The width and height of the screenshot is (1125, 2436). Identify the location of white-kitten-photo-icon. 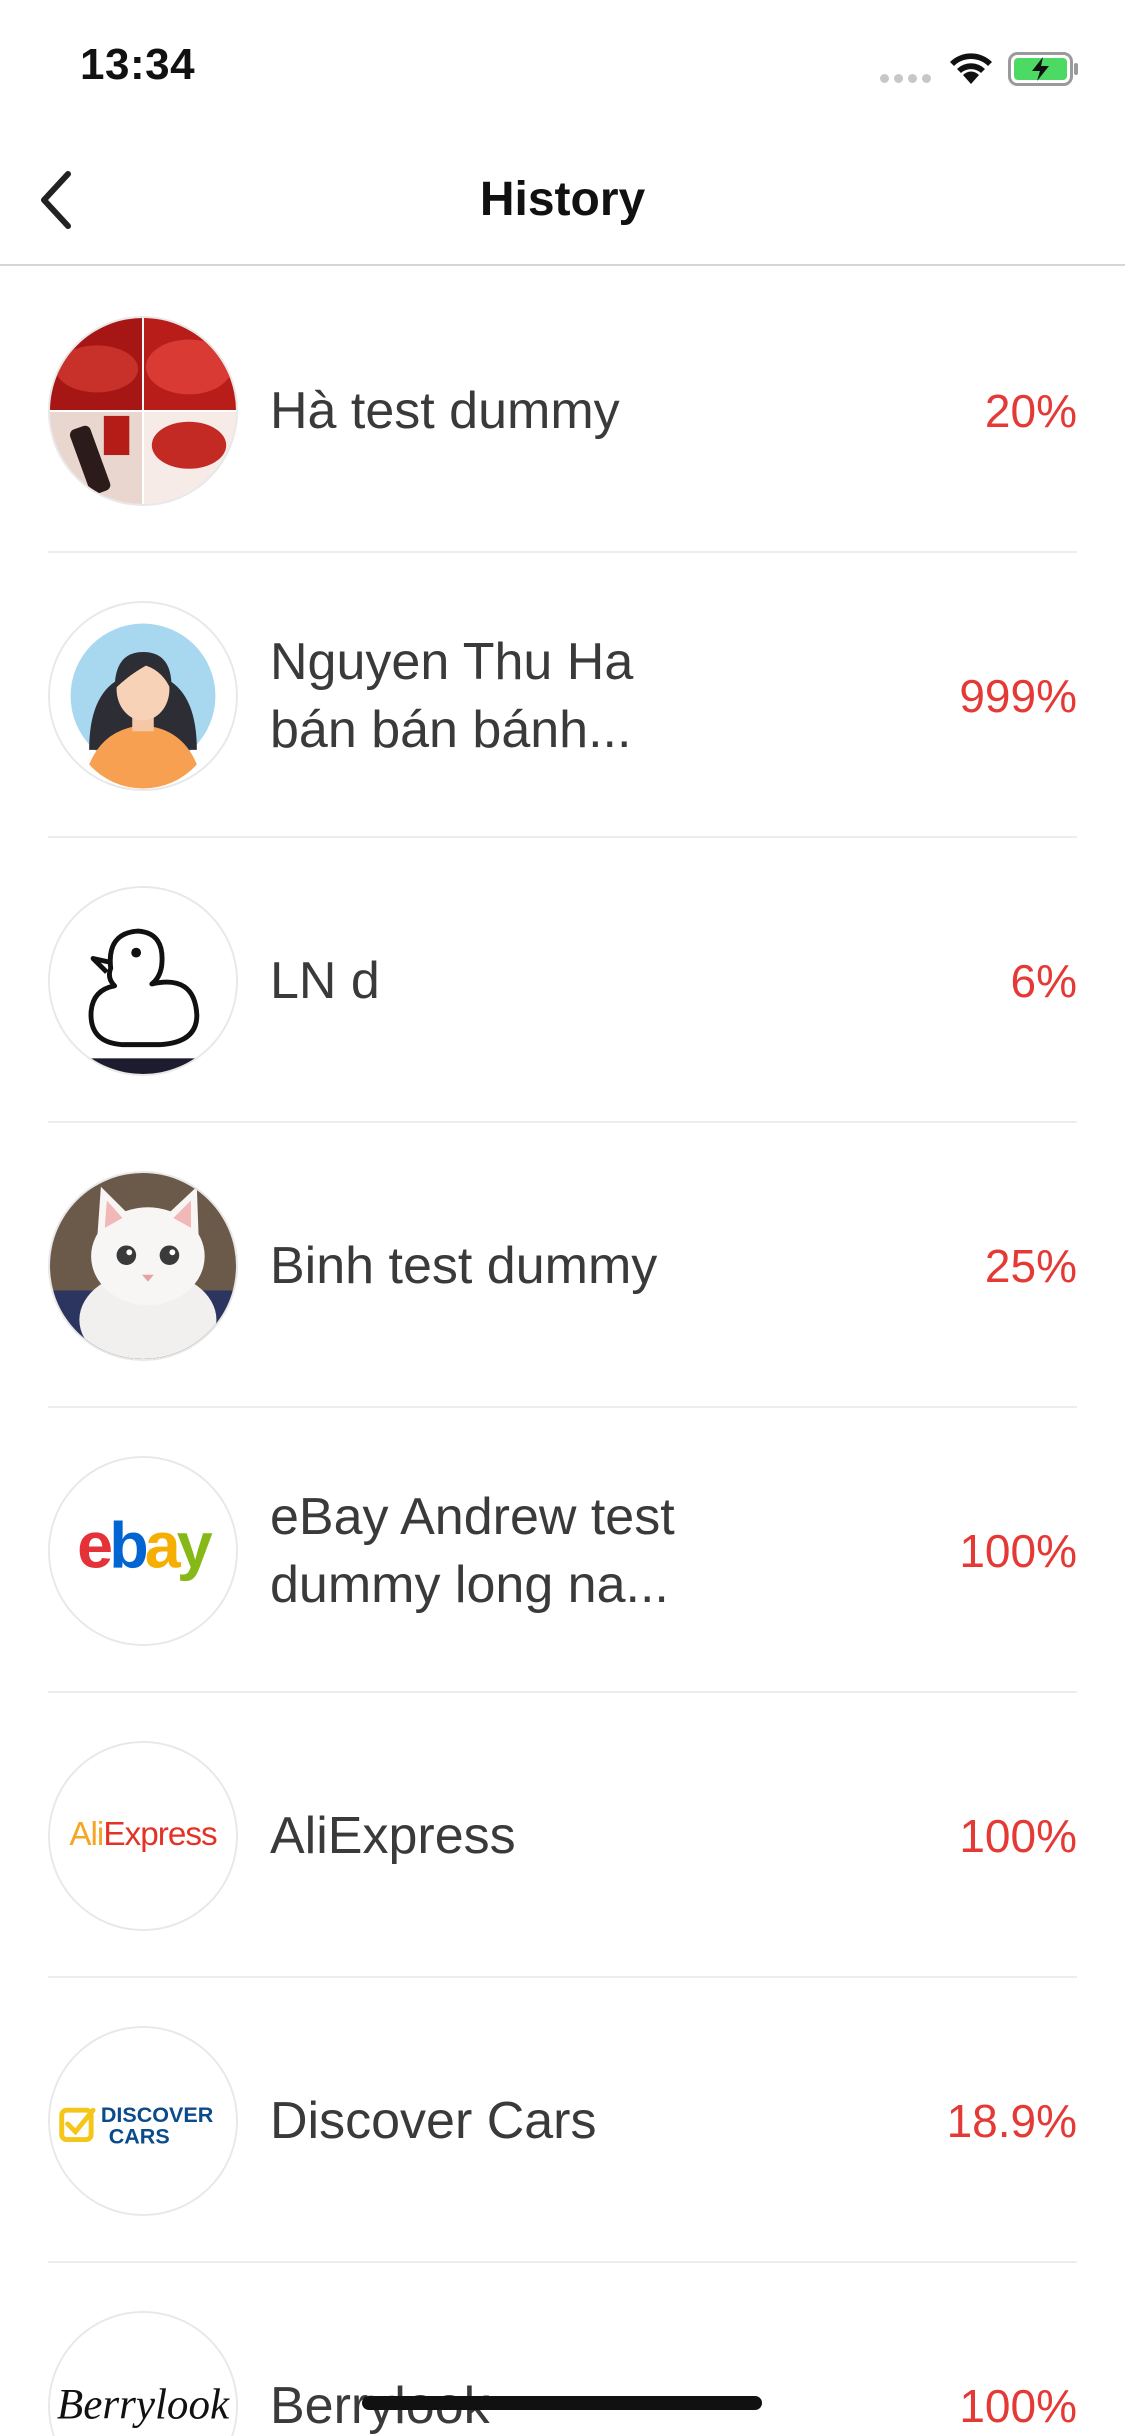
(143, 1266).